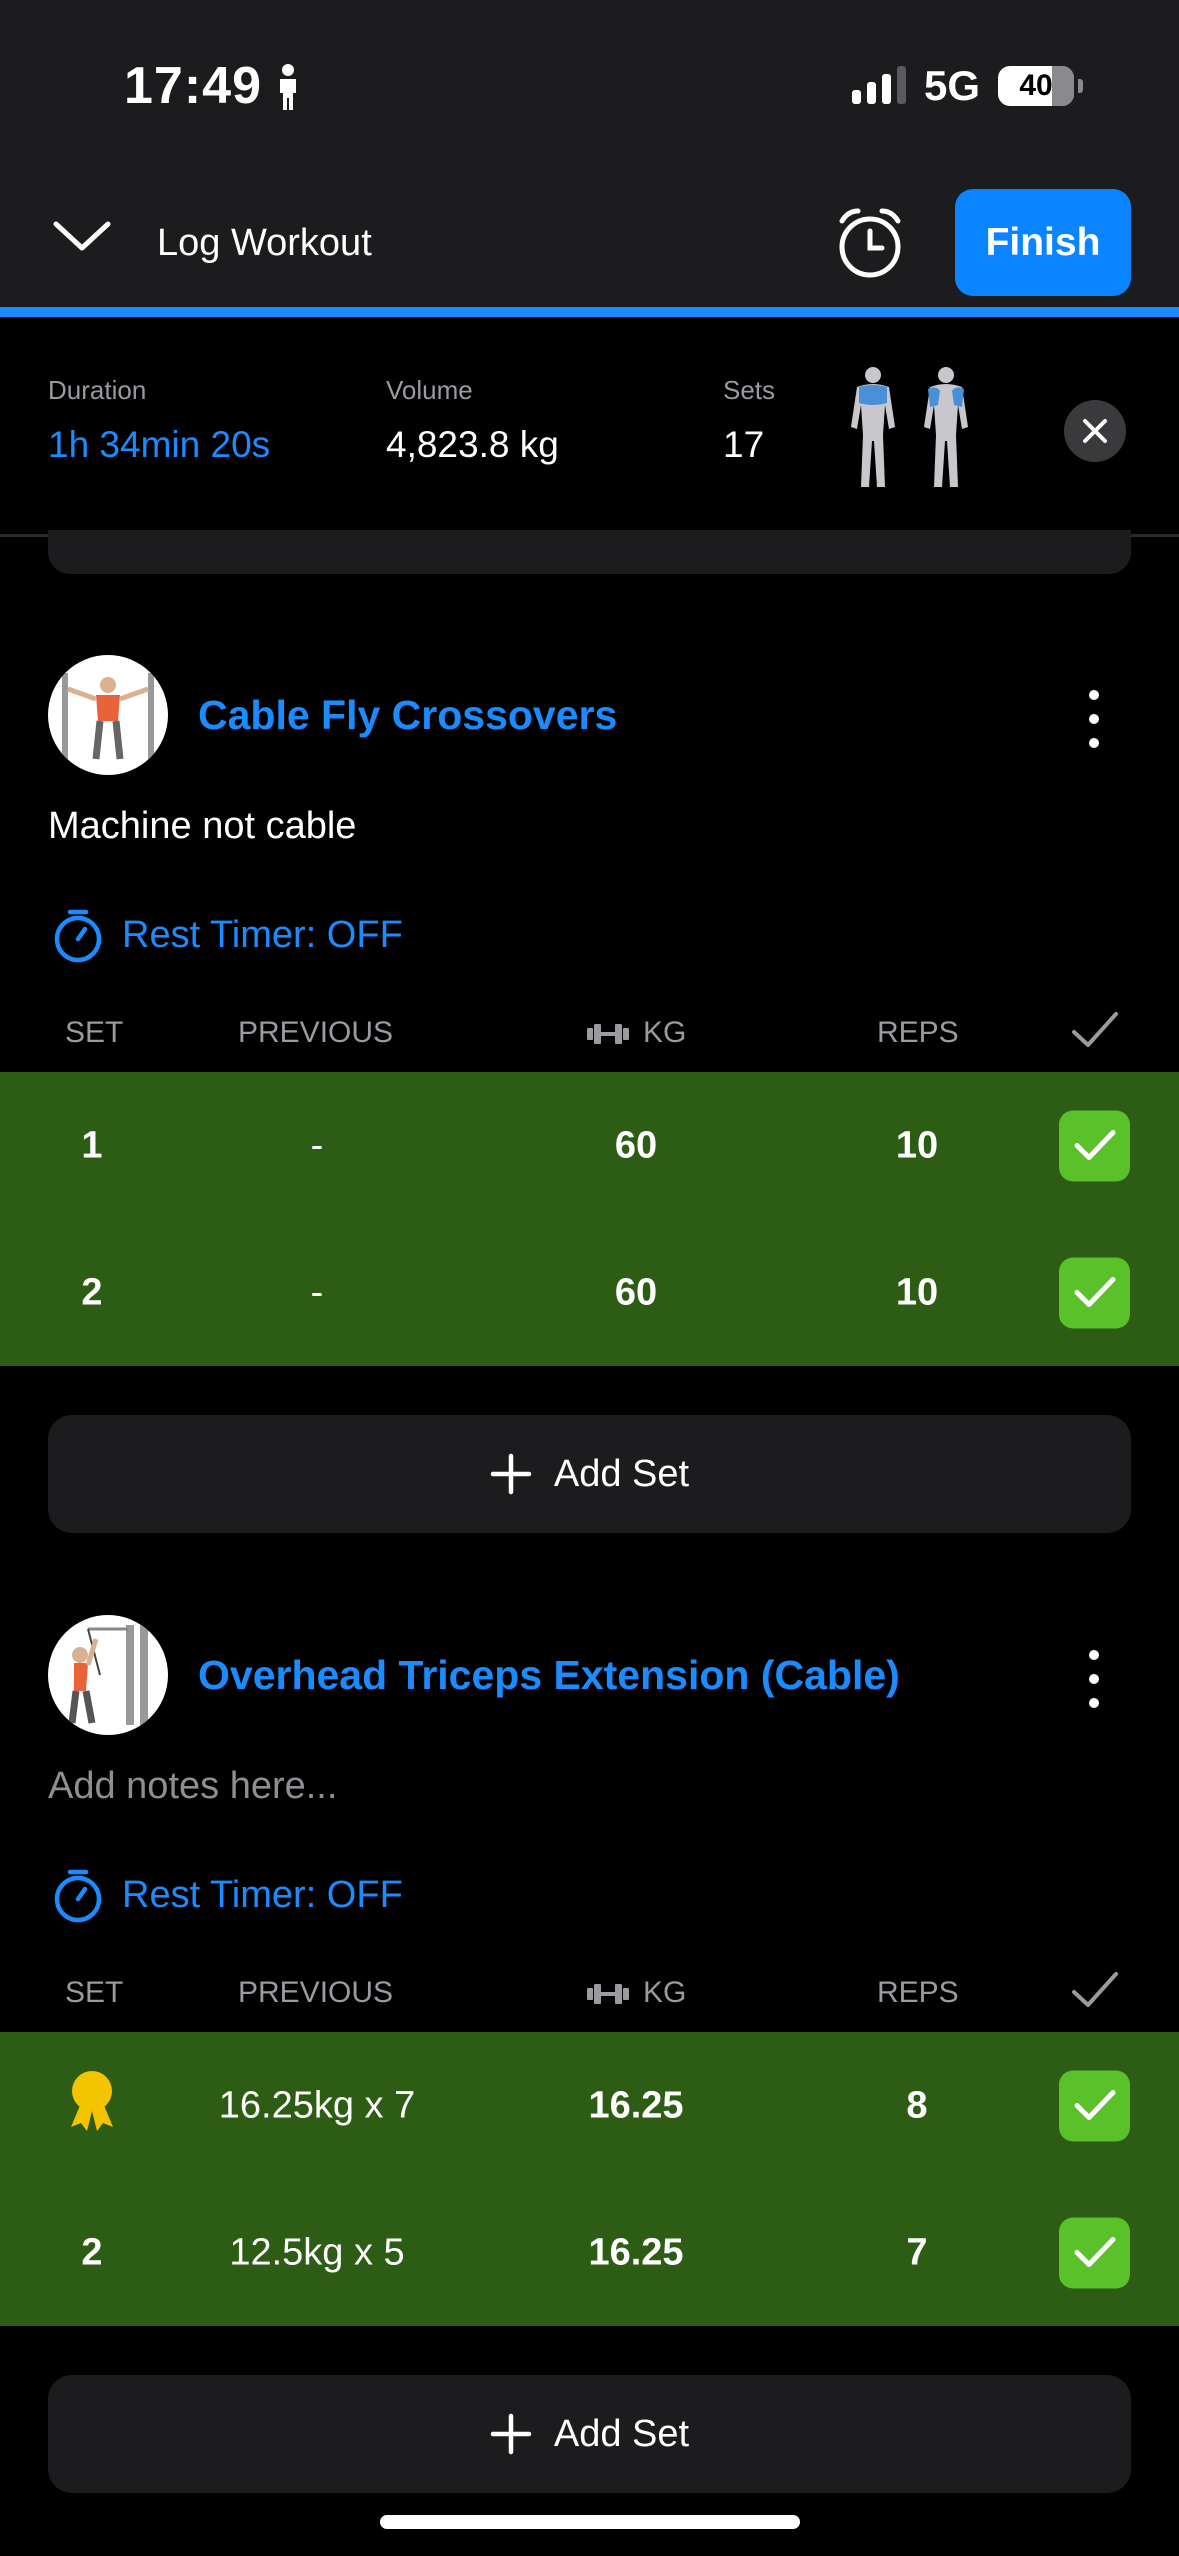 Image resolution: width=1179 pixels, height=2556 pixels. I want to click on chevron-down-icon, so click(82, 238).